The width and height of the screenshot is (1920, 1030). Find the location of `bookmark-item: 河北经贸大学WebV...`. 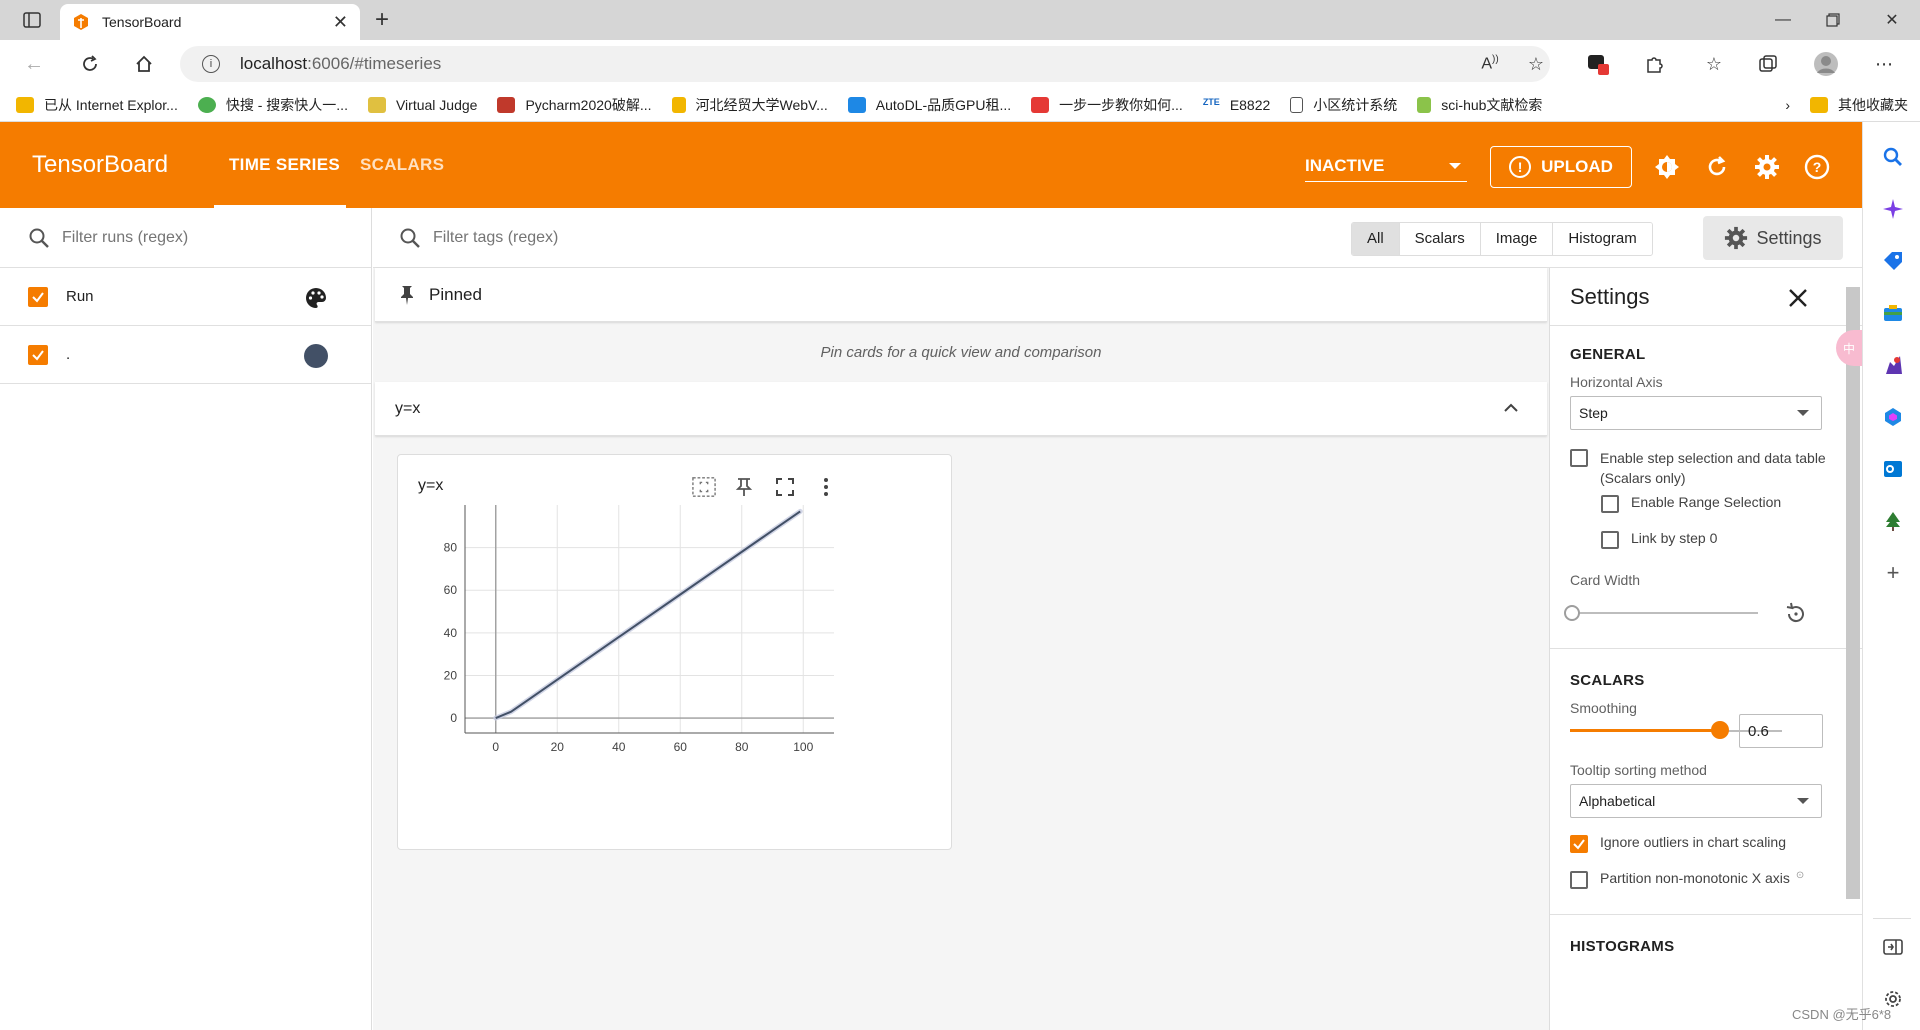

bookmark-item: 河北经贸大学WebV... is located at coordinates (750, 105).